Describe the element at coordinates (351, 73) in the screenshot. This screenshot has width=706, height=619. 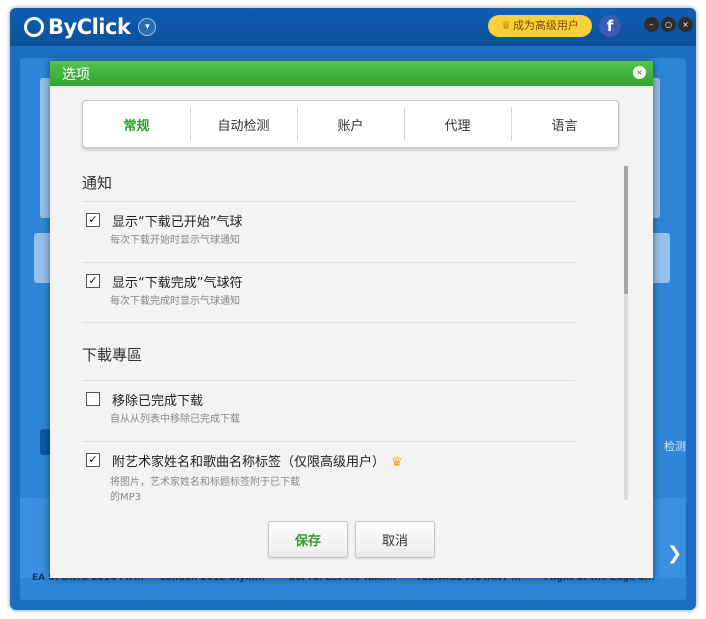
I see `dialog-title-bar: 选项 ×` at that location.